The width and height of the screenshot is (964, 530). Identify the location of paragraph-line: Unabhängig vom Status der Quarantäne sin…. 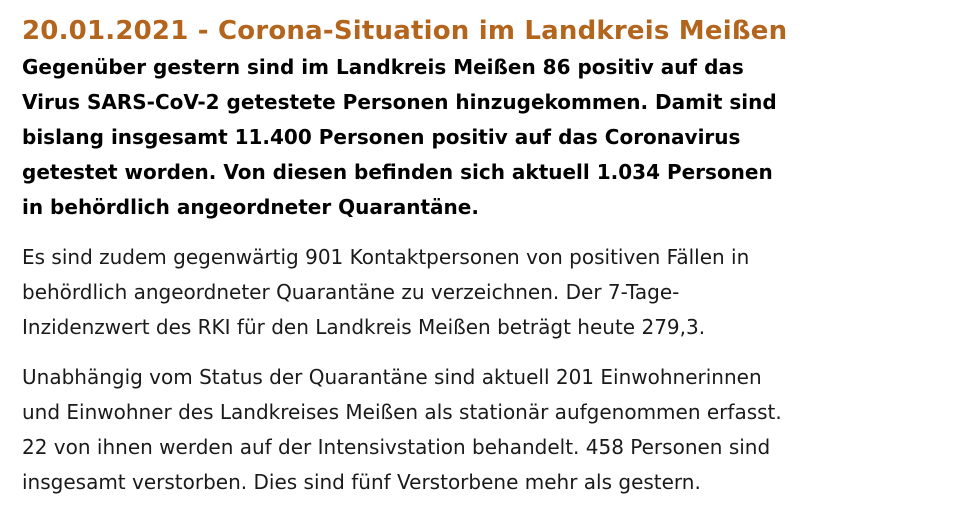
(392, 377).